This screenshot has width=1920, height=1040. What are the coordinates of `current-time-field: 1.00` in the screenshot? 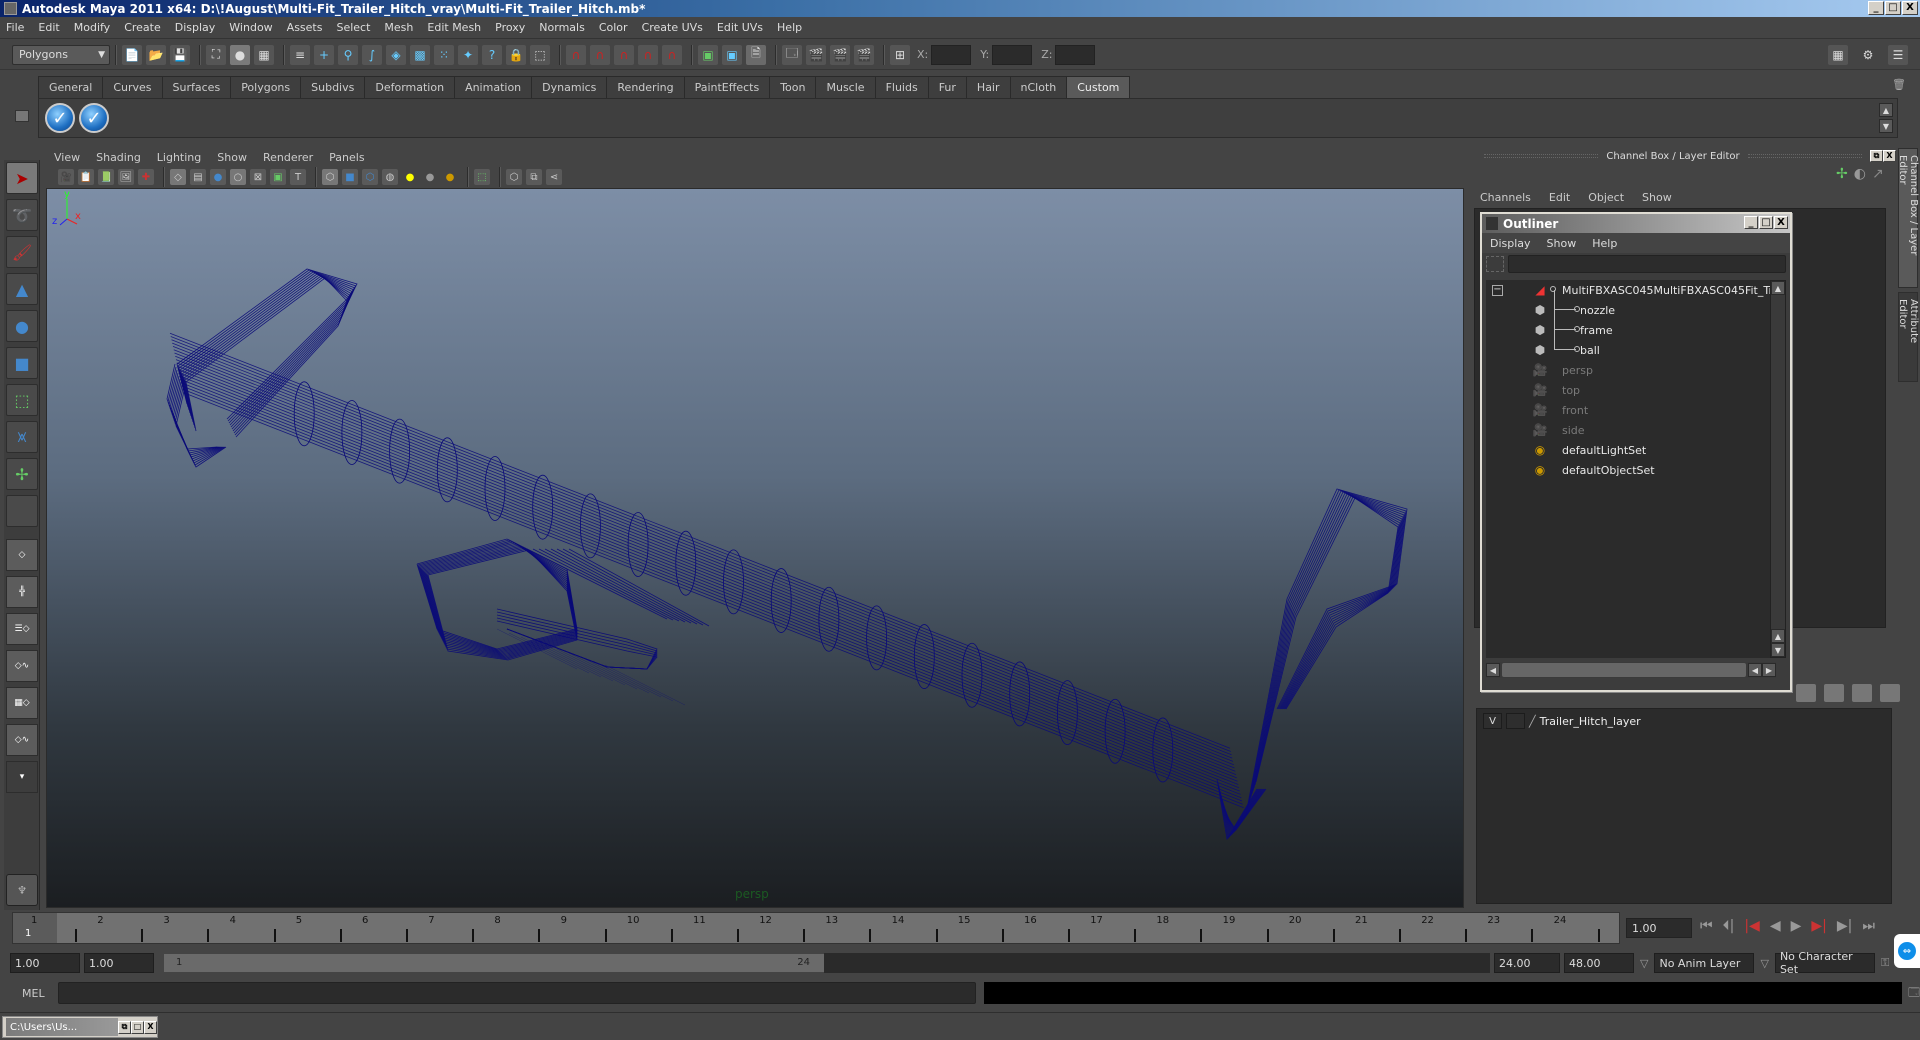 It's located at (1659, 928).